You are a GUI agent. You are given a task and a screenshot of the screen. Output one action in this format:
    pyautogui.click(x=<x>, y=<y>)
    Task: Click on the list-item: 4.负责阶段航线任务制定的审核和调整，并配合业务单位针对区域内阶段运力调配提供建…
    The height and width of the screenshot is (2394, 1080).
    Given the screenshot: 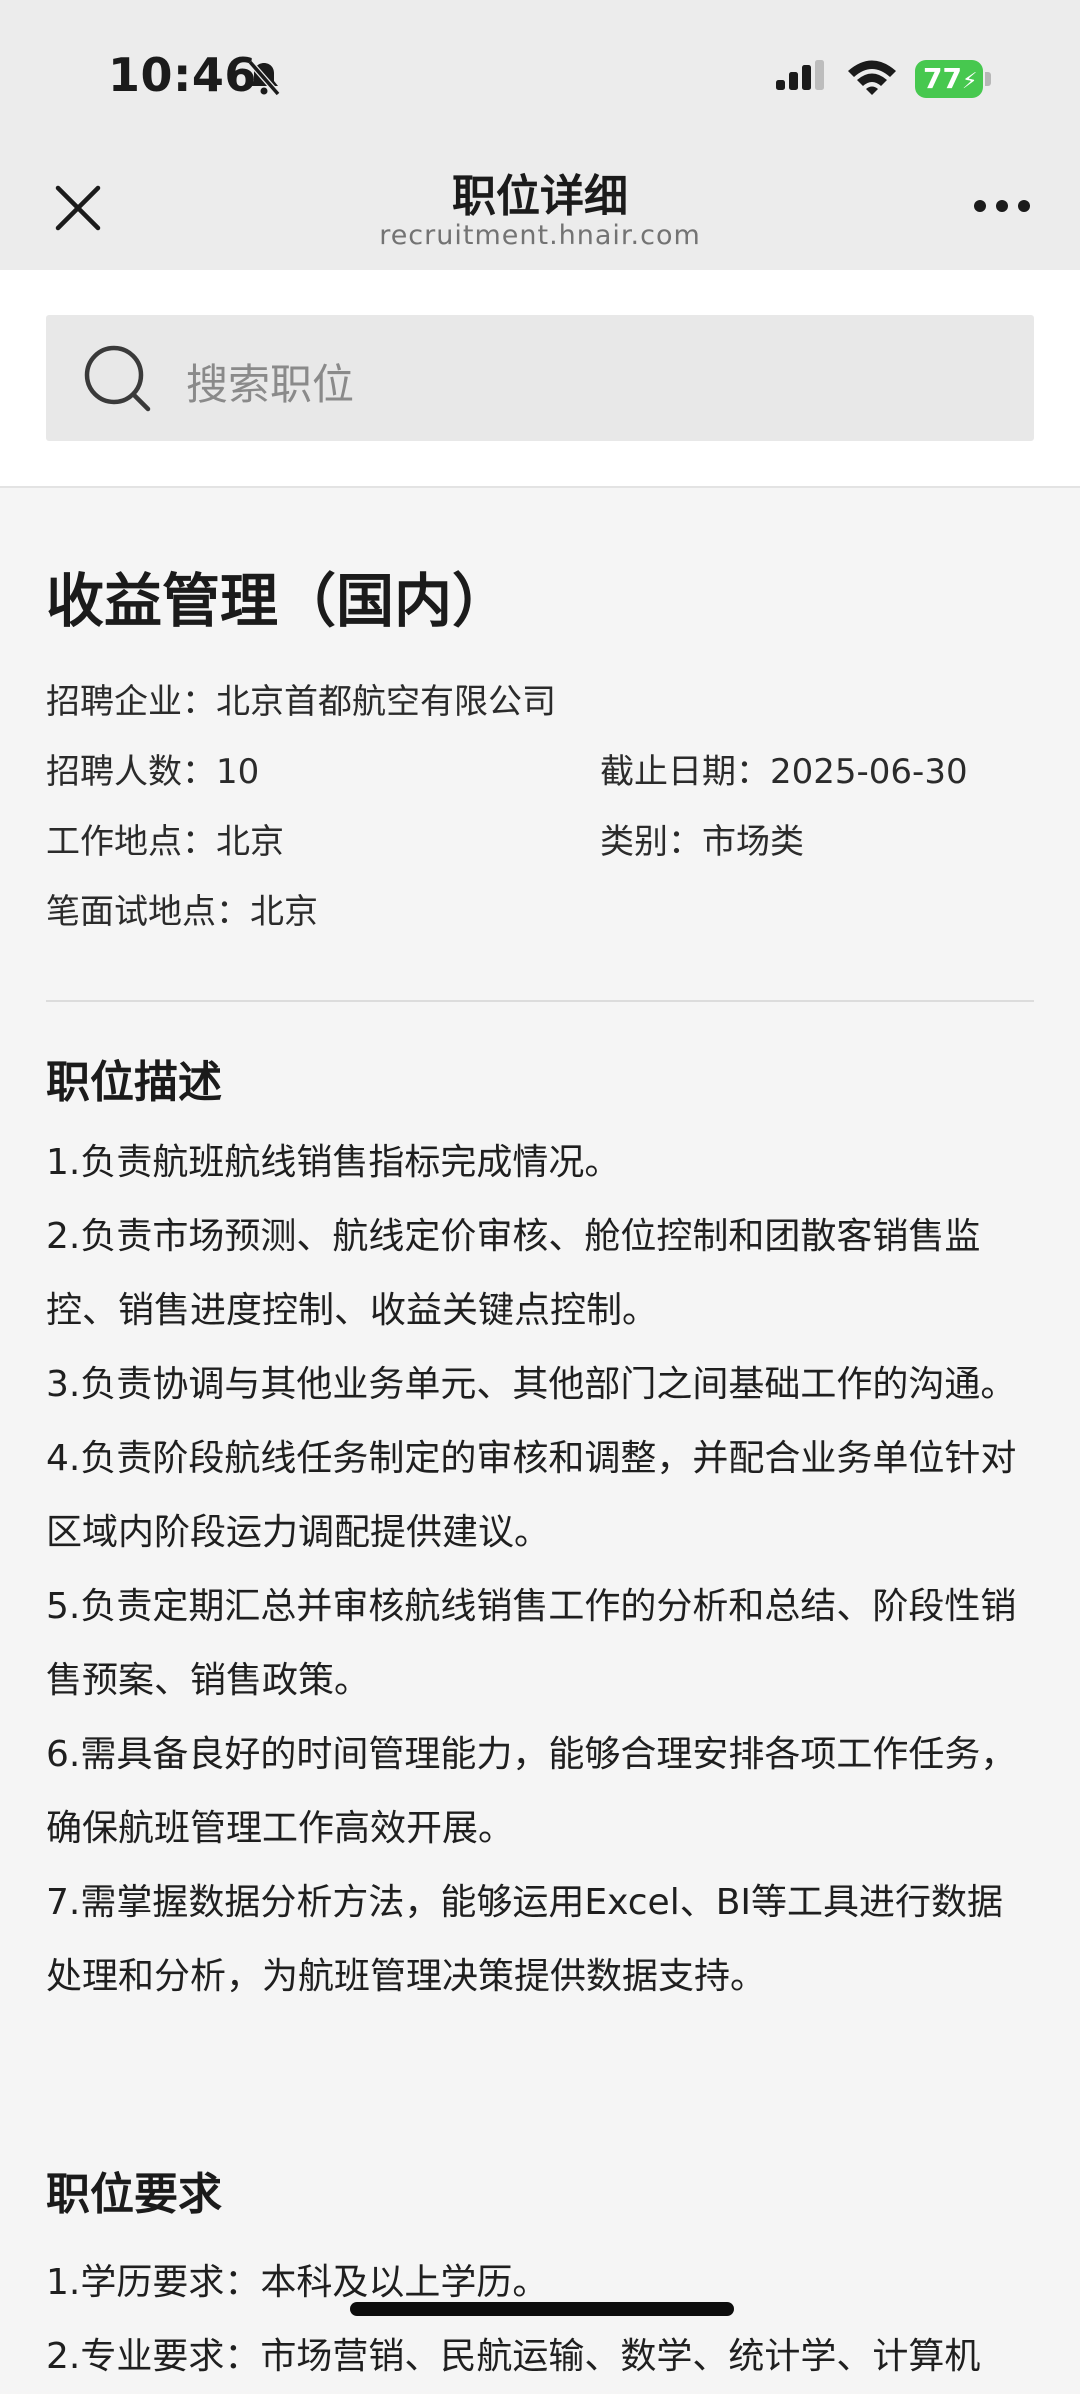 What is the action you would take?
    pyautogui.click(x=531, y=1495)
    